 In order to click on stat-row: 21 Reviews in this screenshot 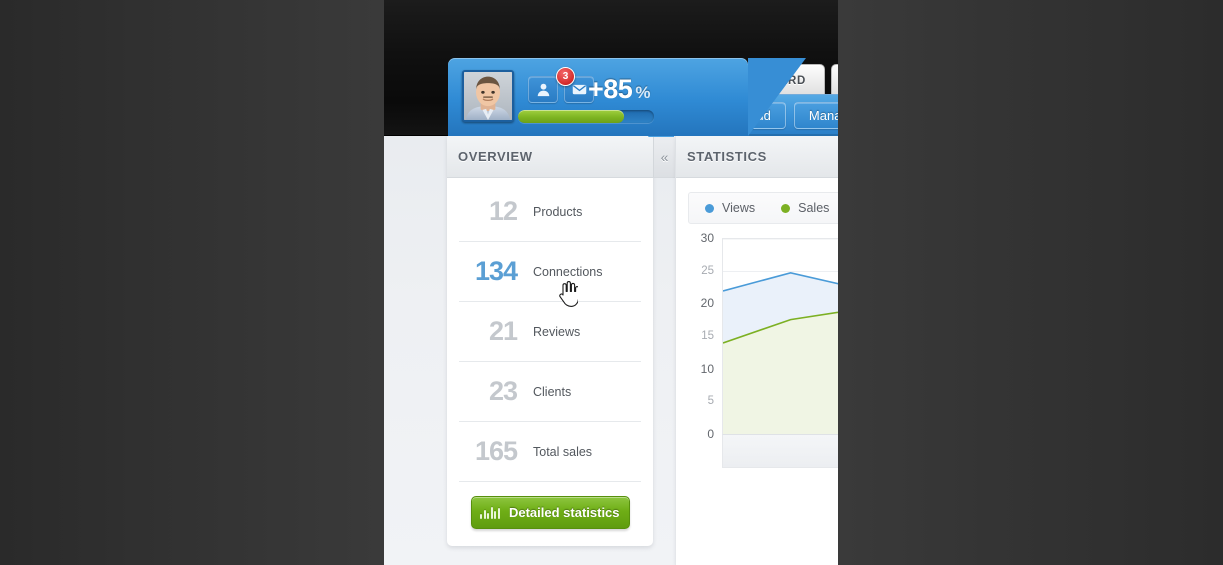, I will do `click(550, 332)`.